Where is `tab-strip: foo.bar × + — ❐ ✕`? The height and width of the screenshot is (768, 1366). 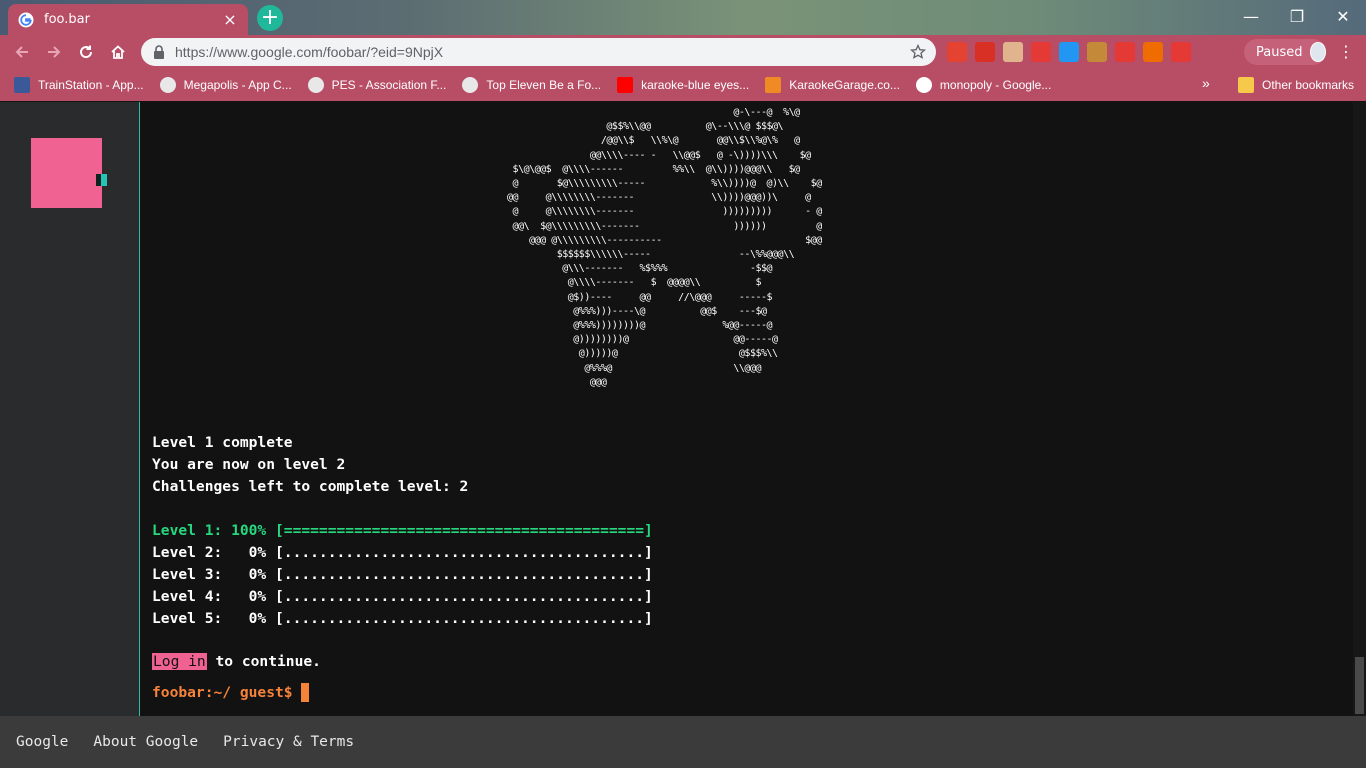
tab-strip: foo.bar × + — ❐ ✕ is located at coordinates (683, 17).